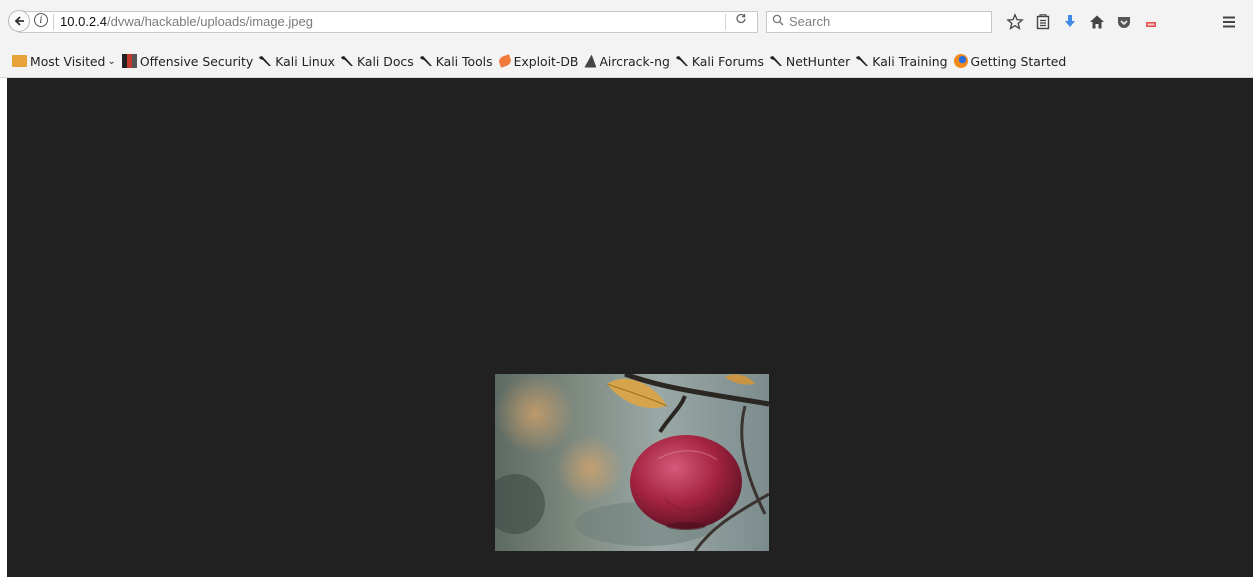 This screenshot has width=1253, height=577. I want to click on star-icon, so click(1015, 22).